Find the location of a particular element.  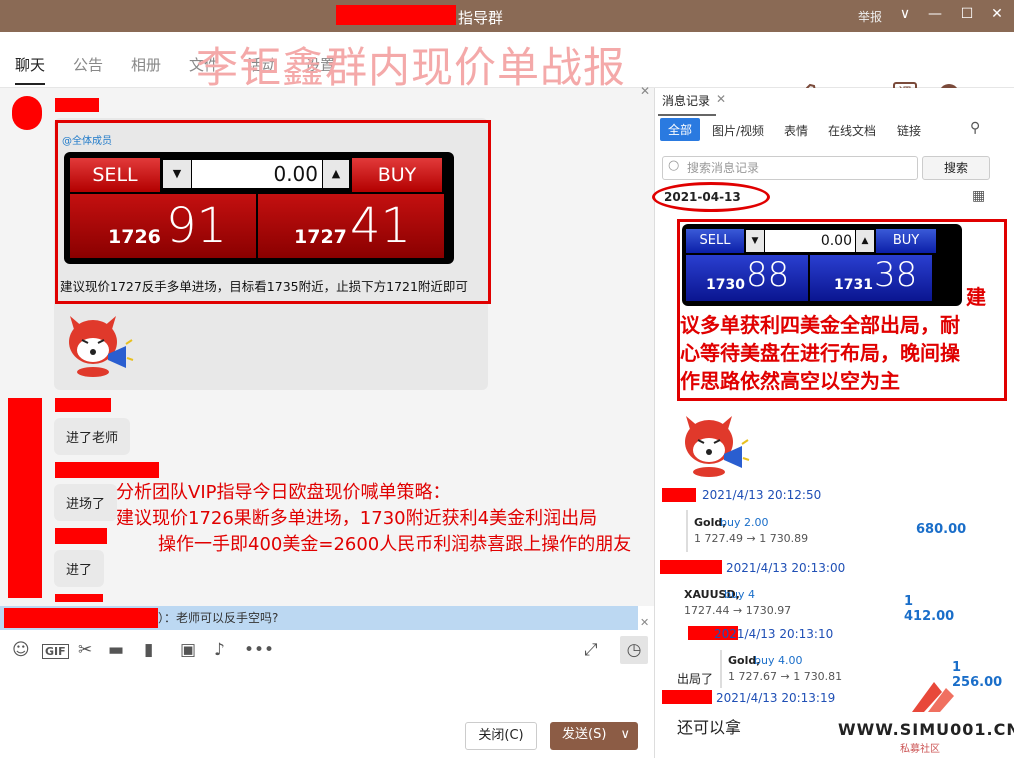

watermark-logo: WWW.SIMU001.CN 私募社区 is located at coordinates (925, 716).